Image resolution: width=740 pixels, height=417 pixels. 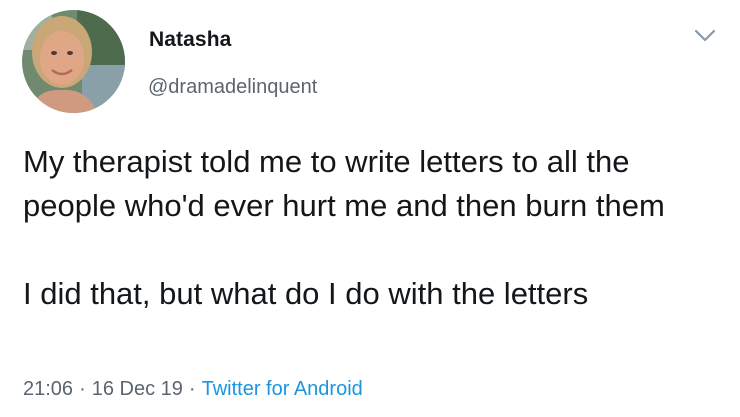 I want to click on profile-photo-icon, so click(x=73, y=61).